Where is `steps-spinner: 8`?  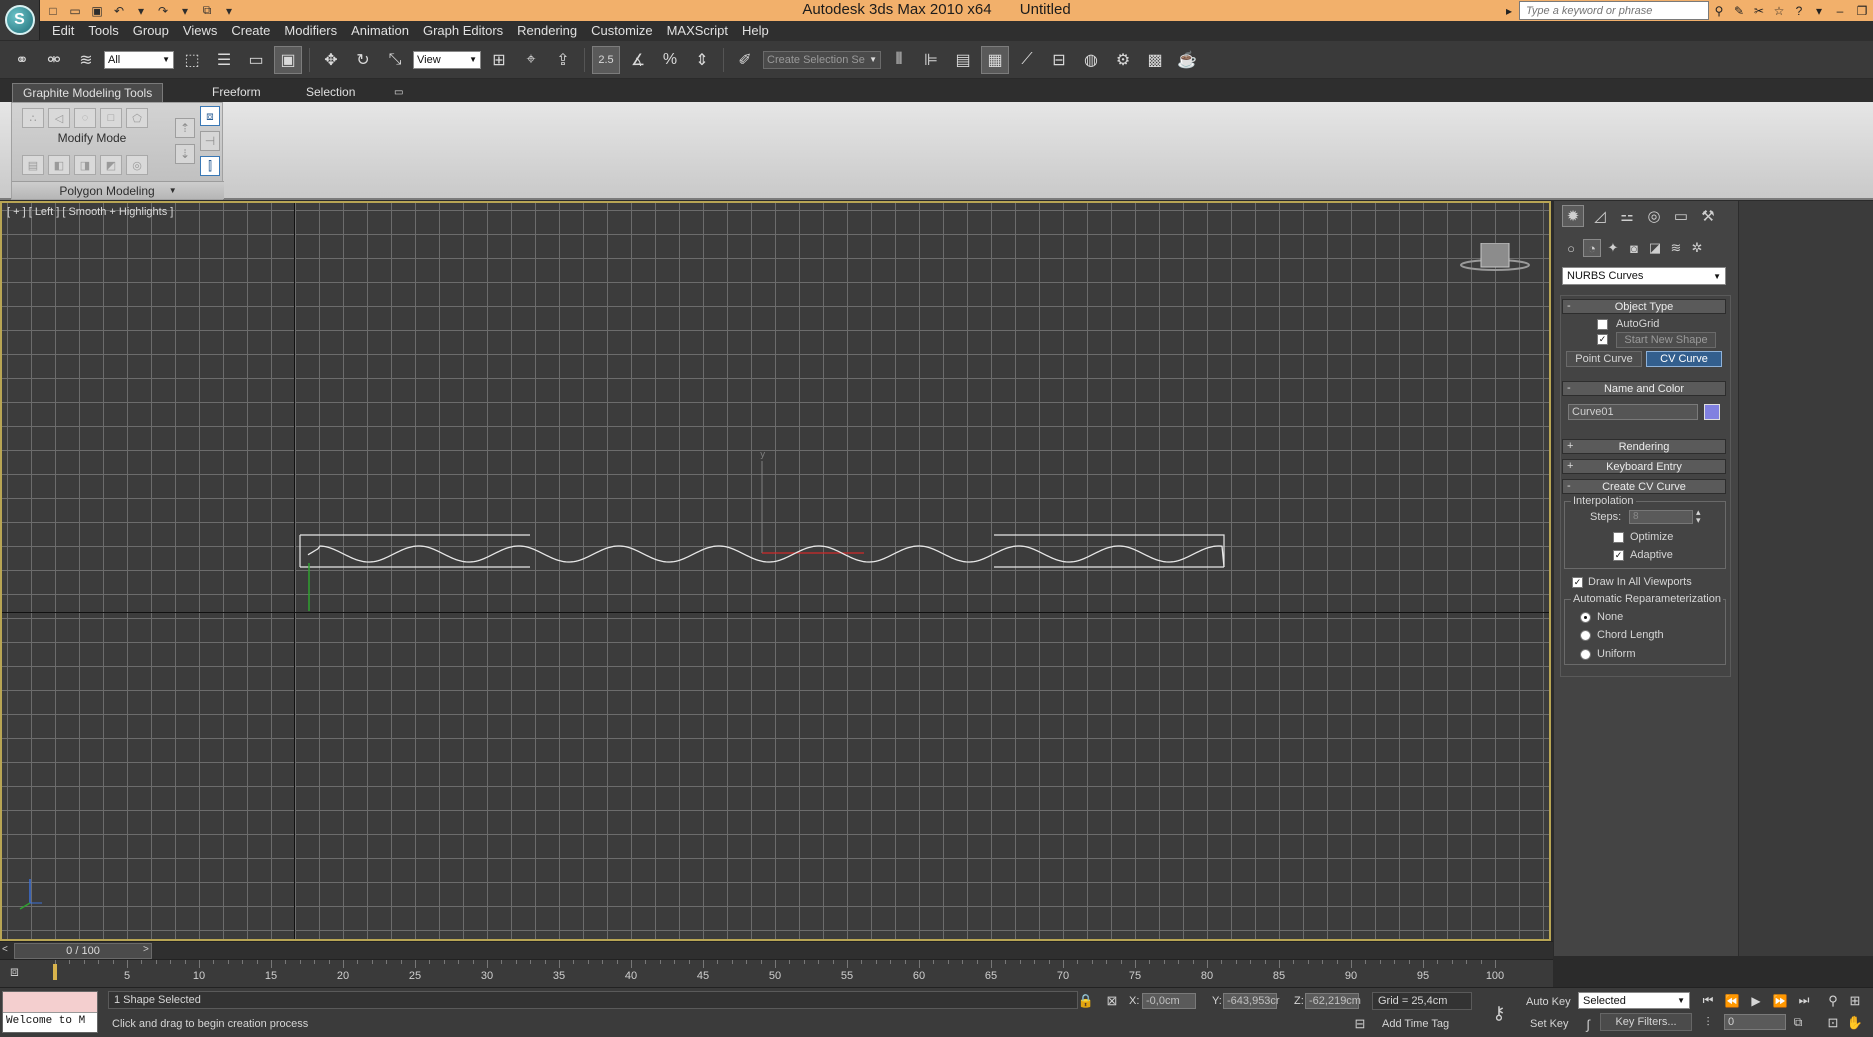 steps-spinner: 8 is located at coordinates (1661, 517).